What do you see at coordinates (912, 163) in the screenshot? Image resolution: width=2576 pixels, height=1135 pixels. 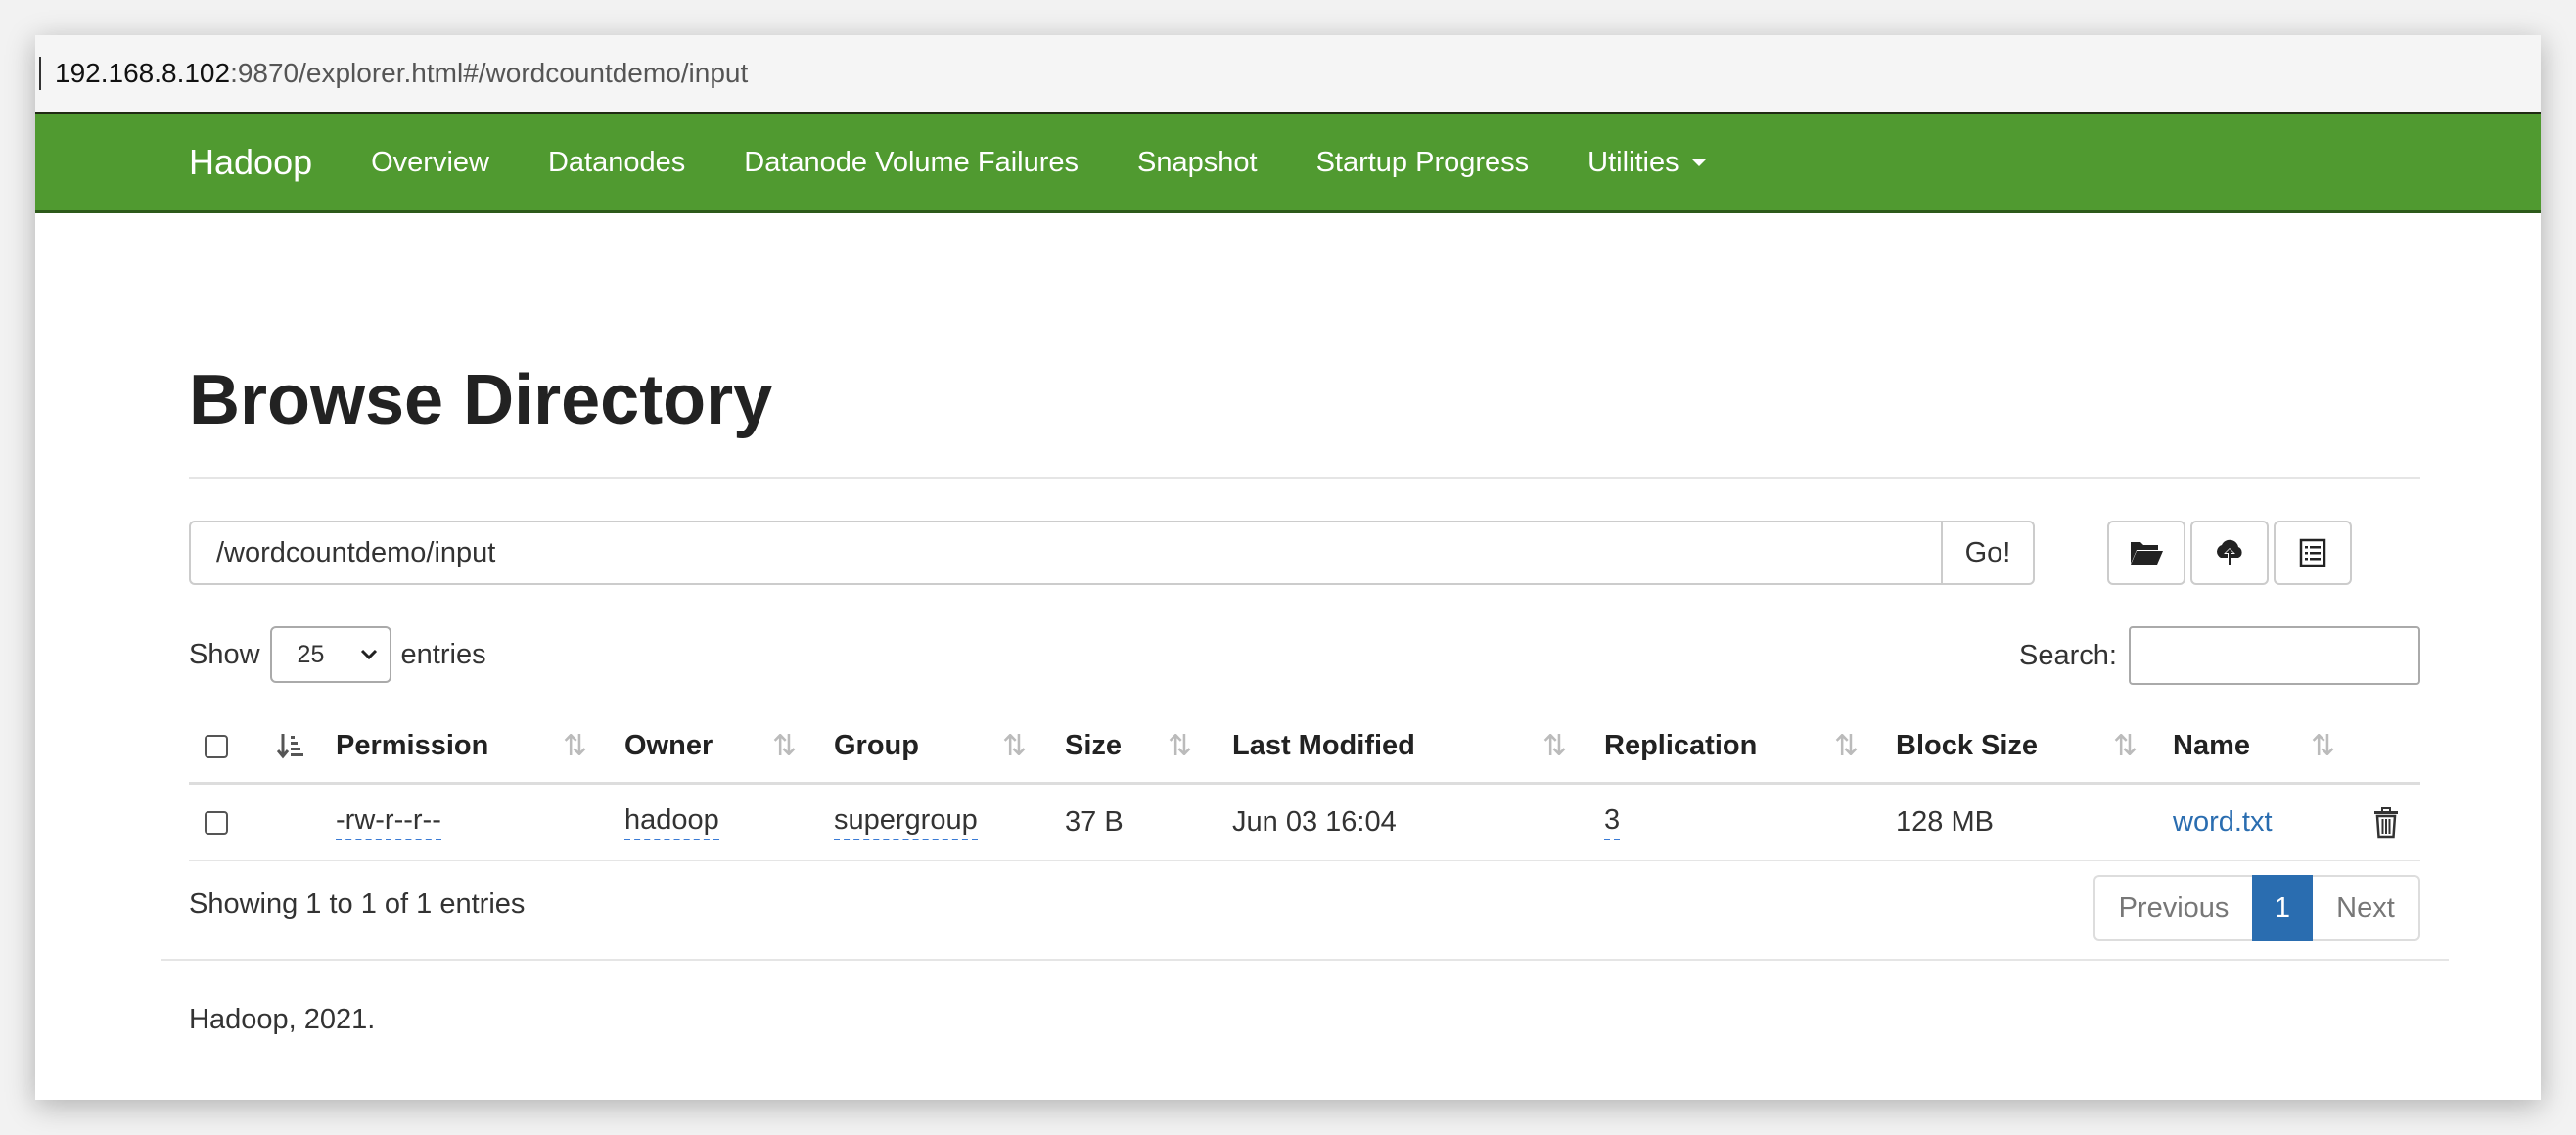 I see `nav-datanode-volume-failures: Datanode Volume Failures` at bounding box center [912, 163].